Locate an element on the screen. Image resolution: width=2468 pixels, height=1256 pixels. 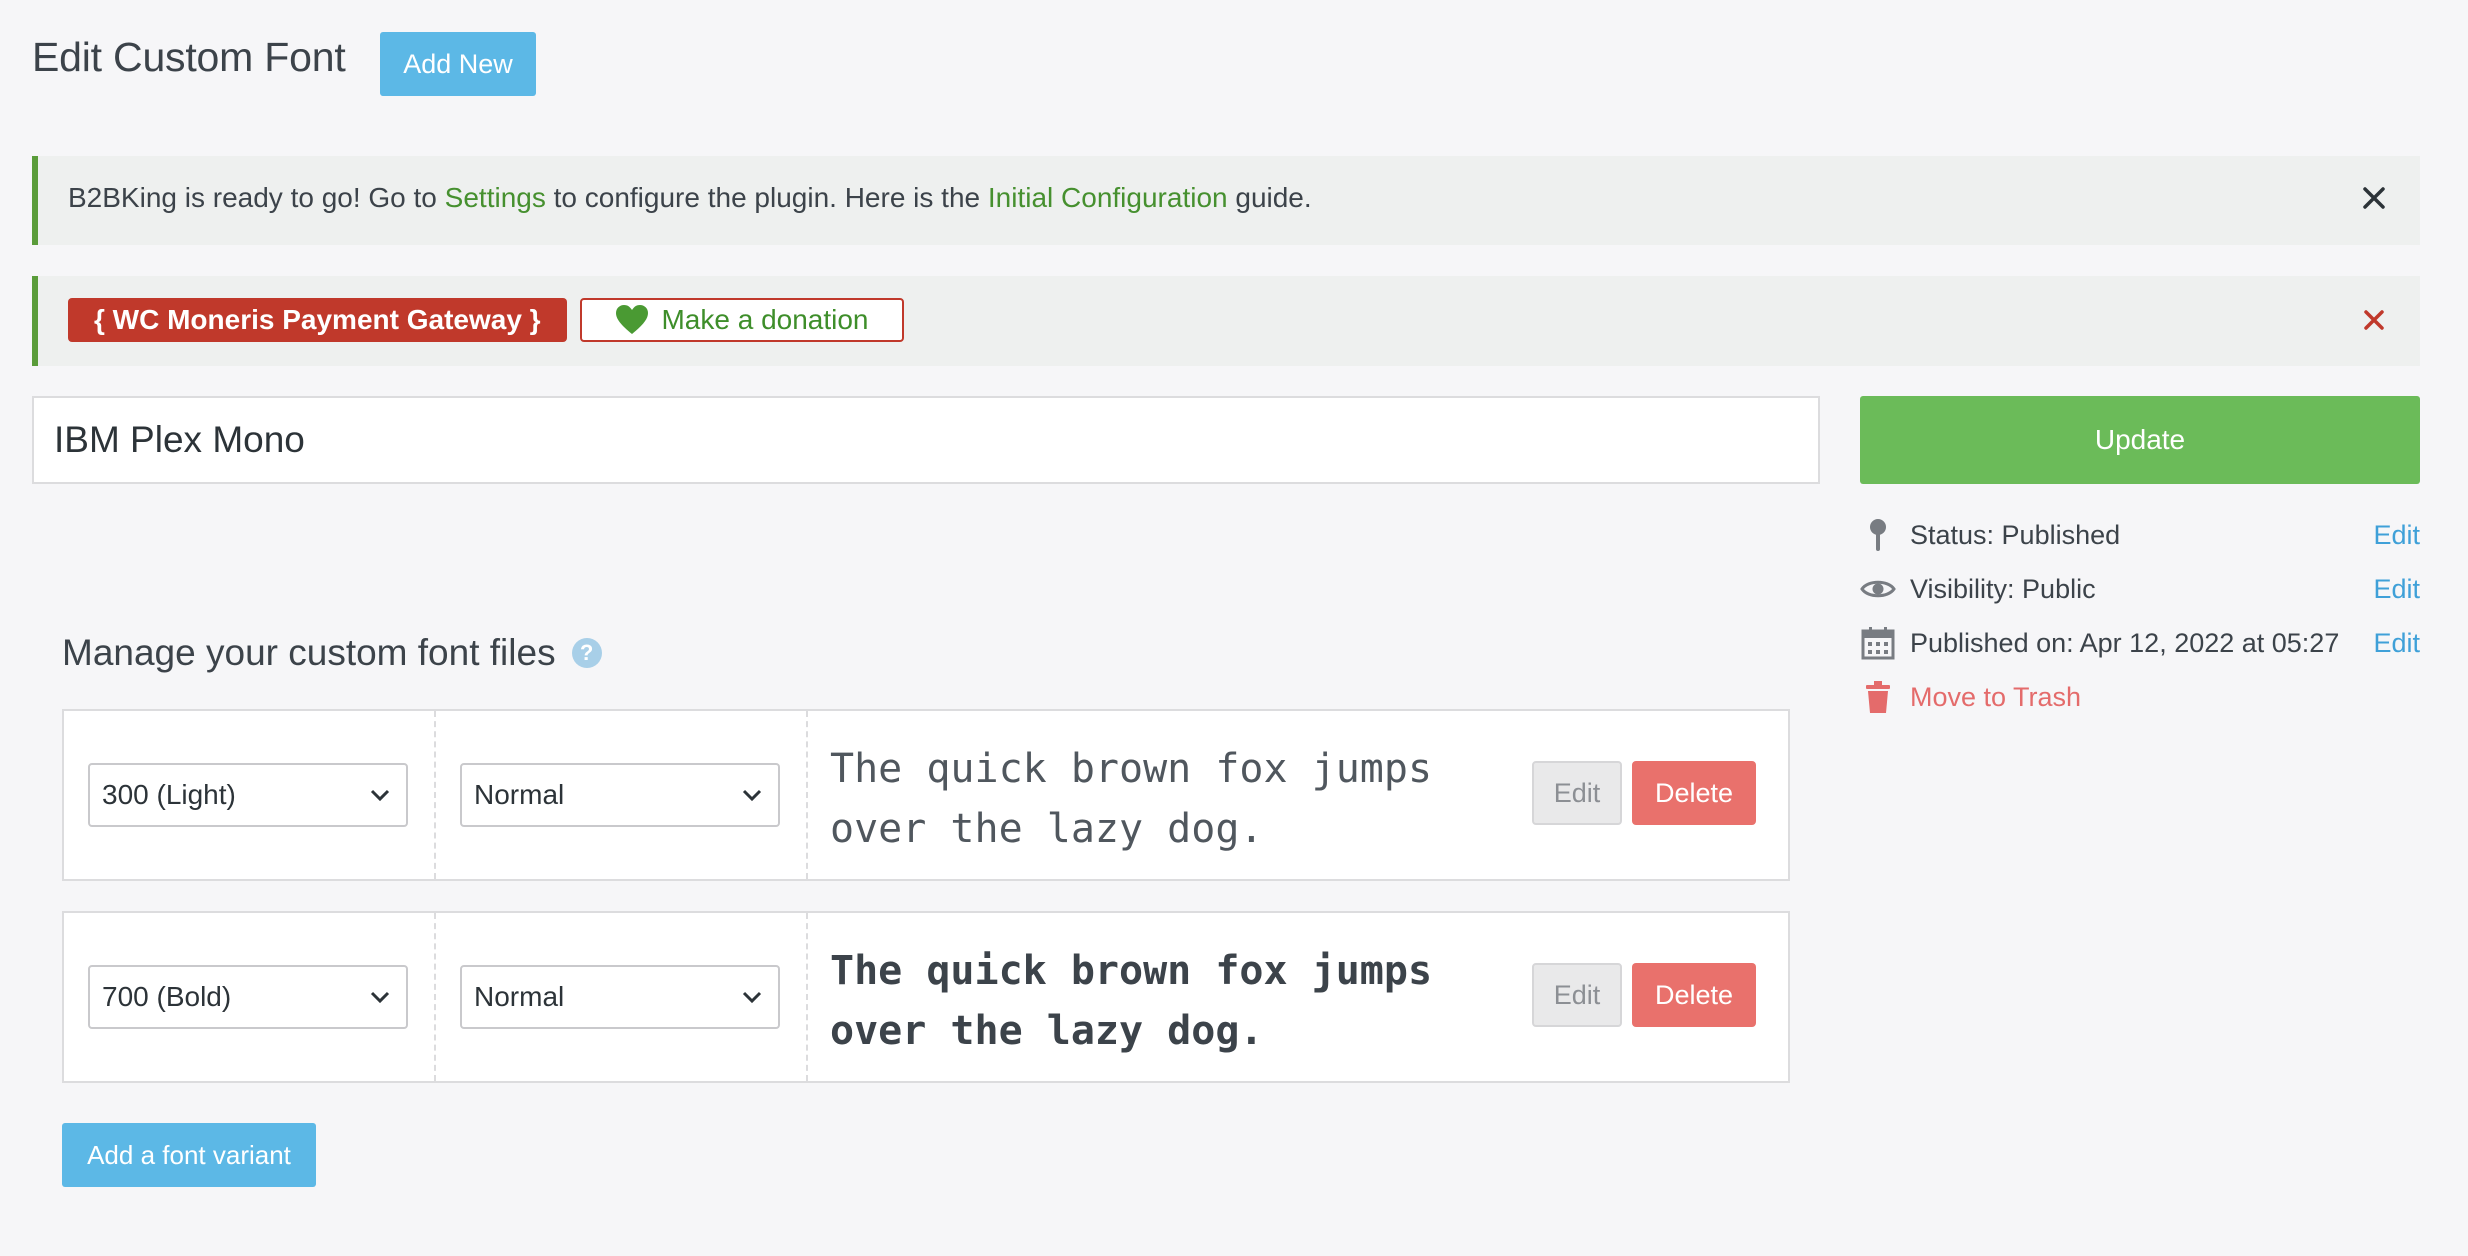
visibility-text: Visibility: Public is located at coordinates (2003, 588).